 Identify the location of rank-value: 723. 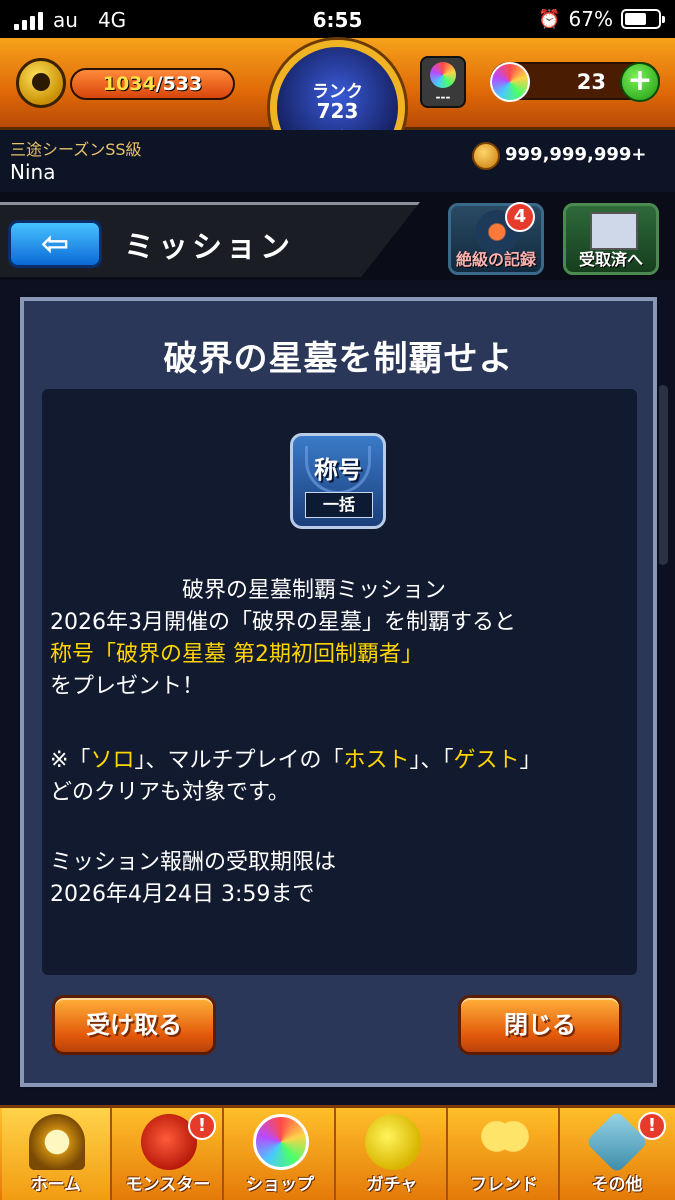
(337, 111).